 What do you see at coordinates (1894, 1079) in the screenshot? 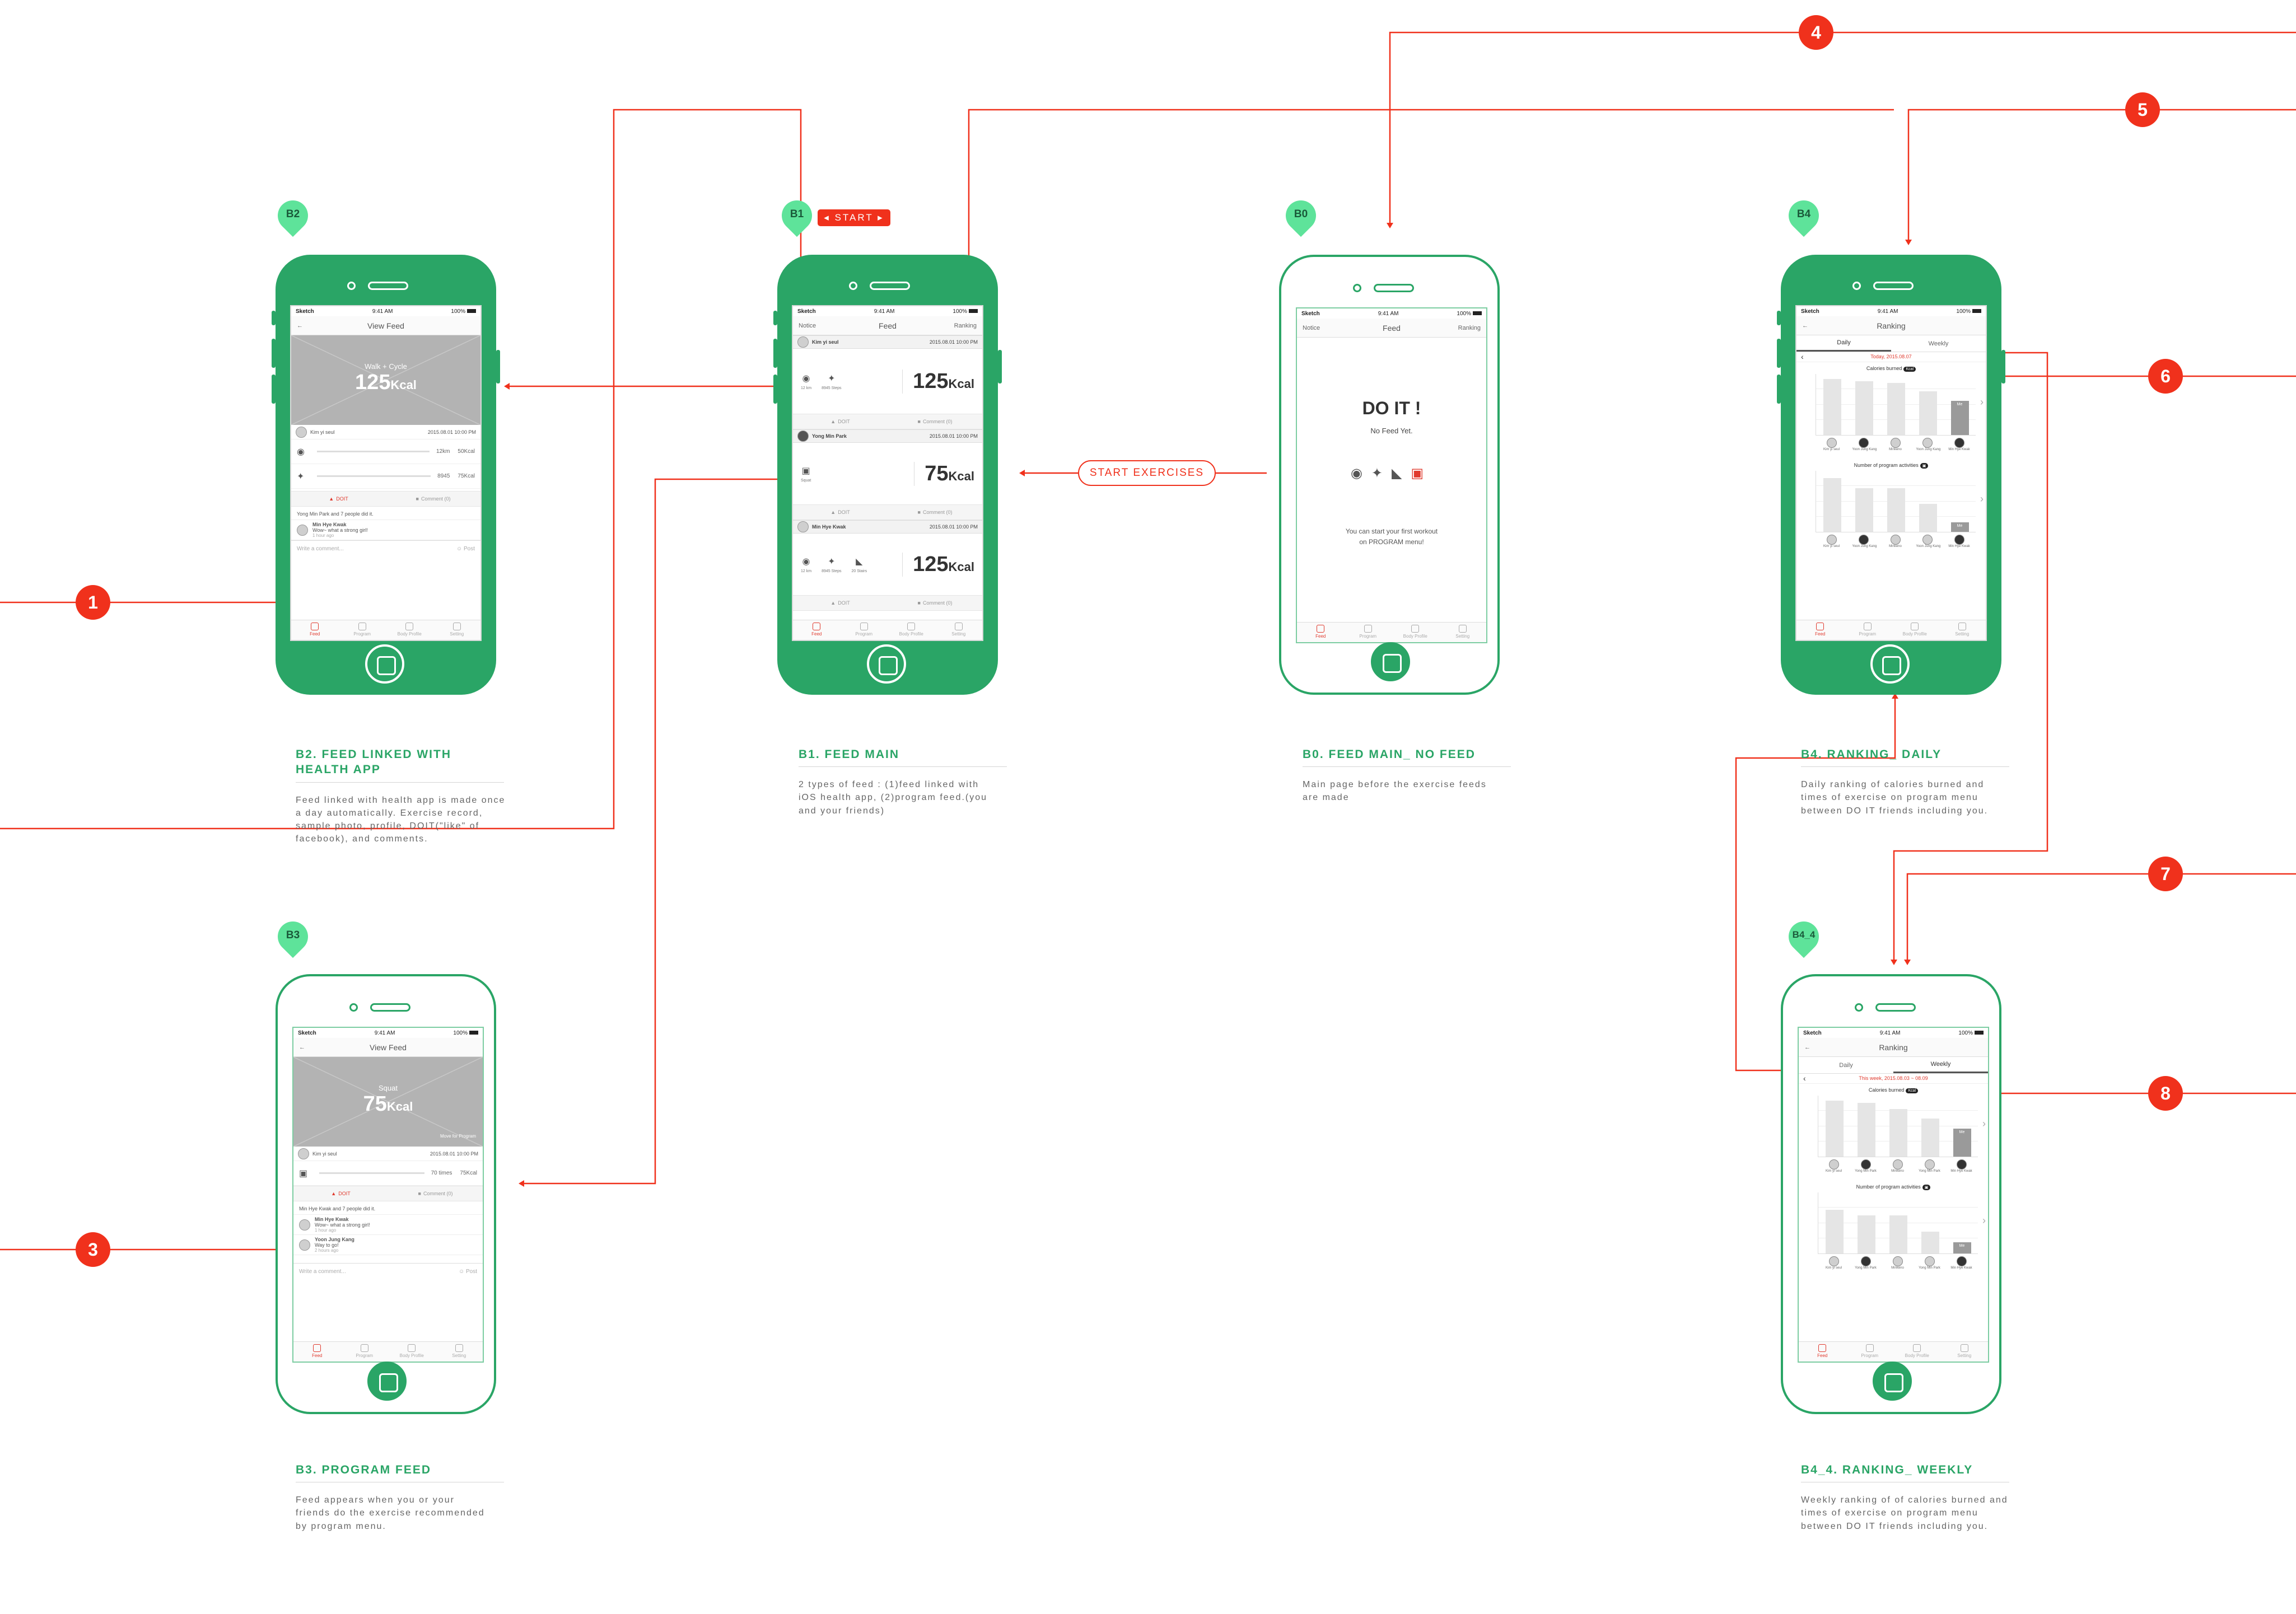
I see `date-selector: This week, 2015.08.03 ~ 08.09` at bounding box center [1894, 1079].